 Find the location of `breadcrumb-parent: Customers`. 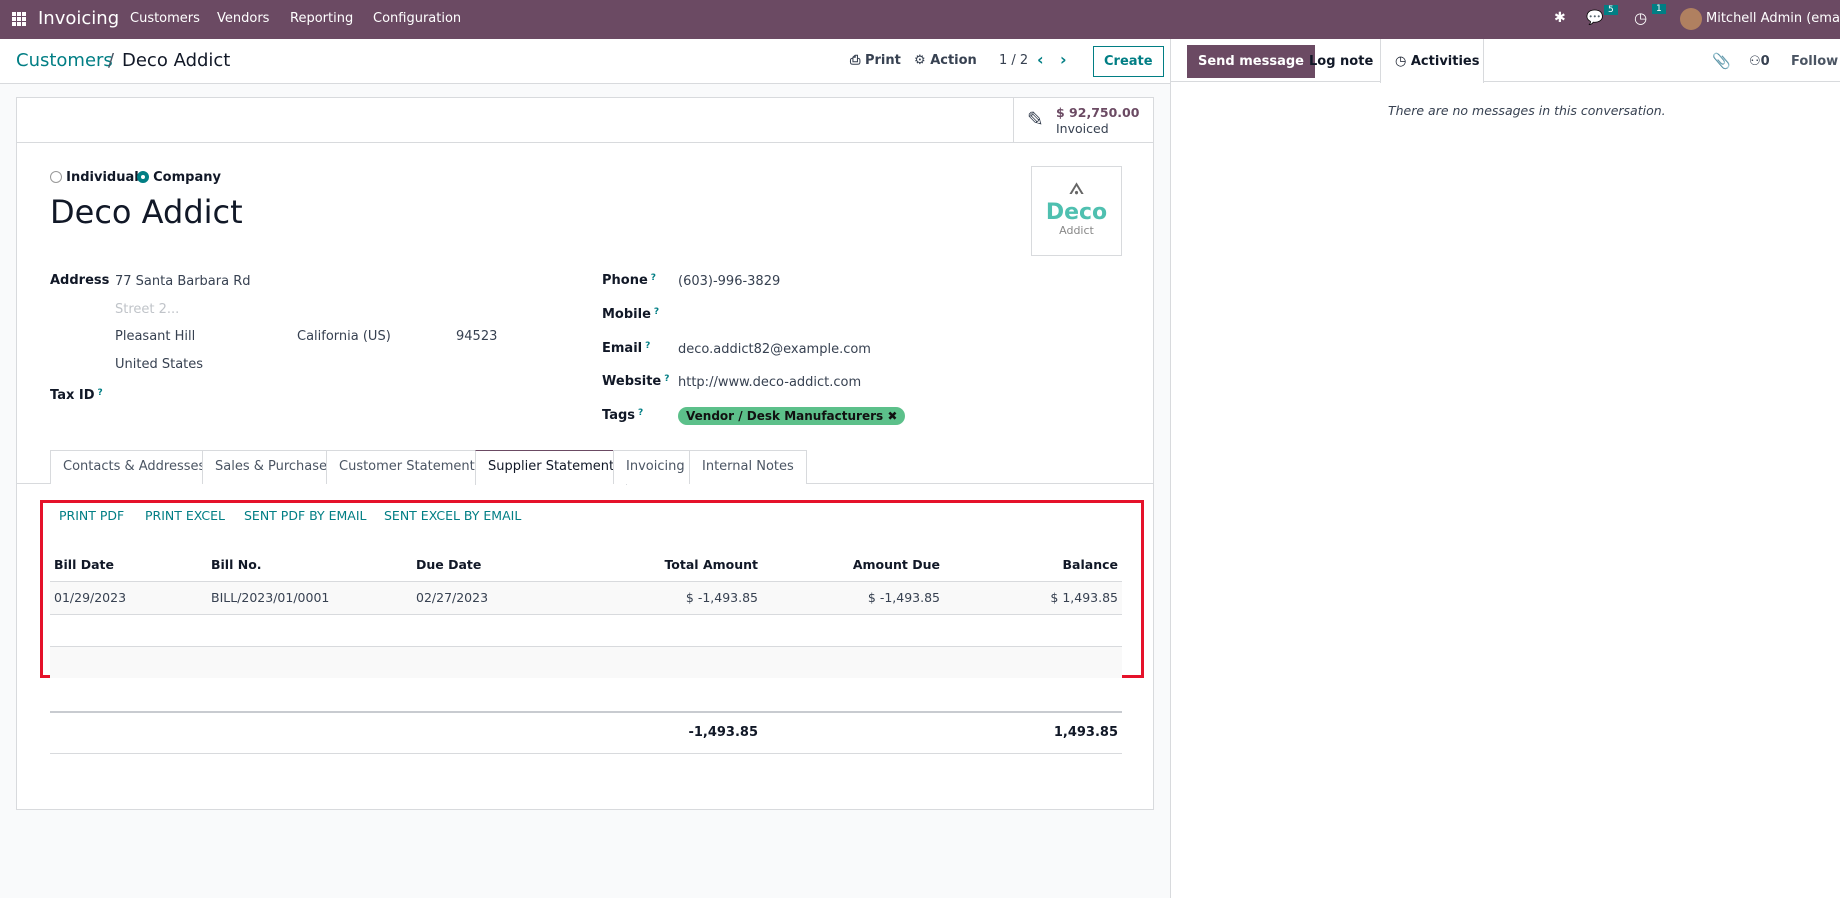

breadcrumb-parent: Customers is located at coordinates (64, 60).